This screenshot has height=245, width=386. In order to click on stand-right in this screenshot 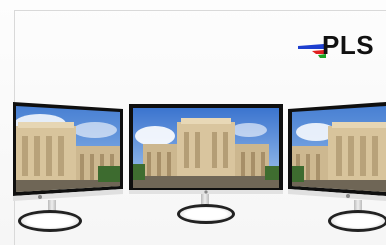, I will do `click(357, 221)`.